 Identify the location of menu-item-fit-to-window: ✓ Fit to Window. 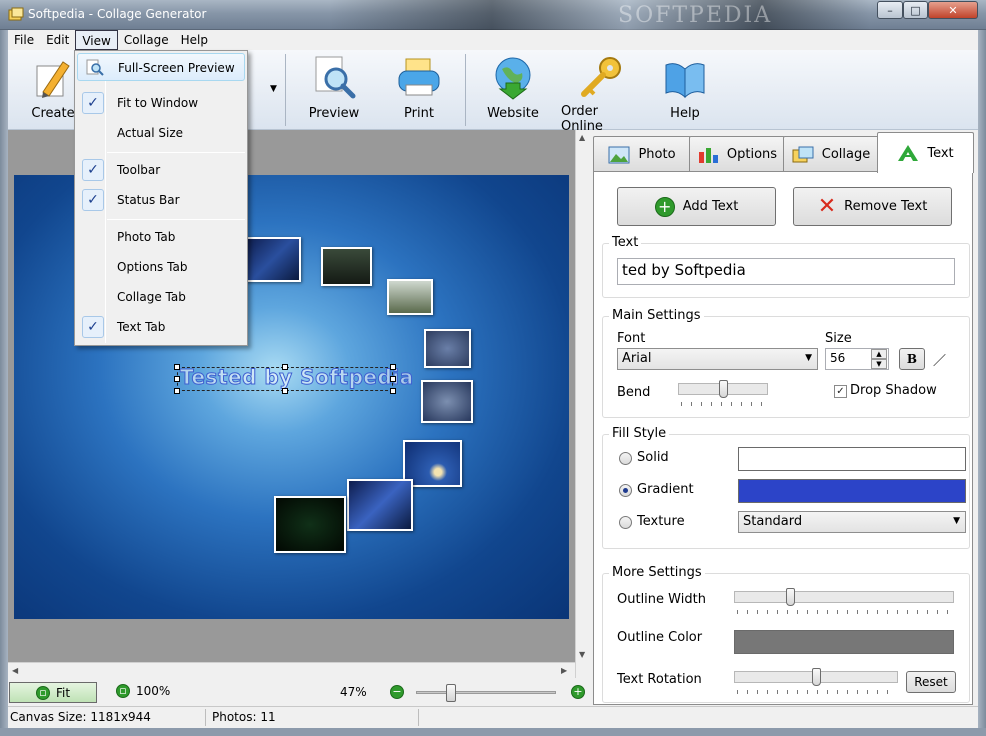
(161, 103).